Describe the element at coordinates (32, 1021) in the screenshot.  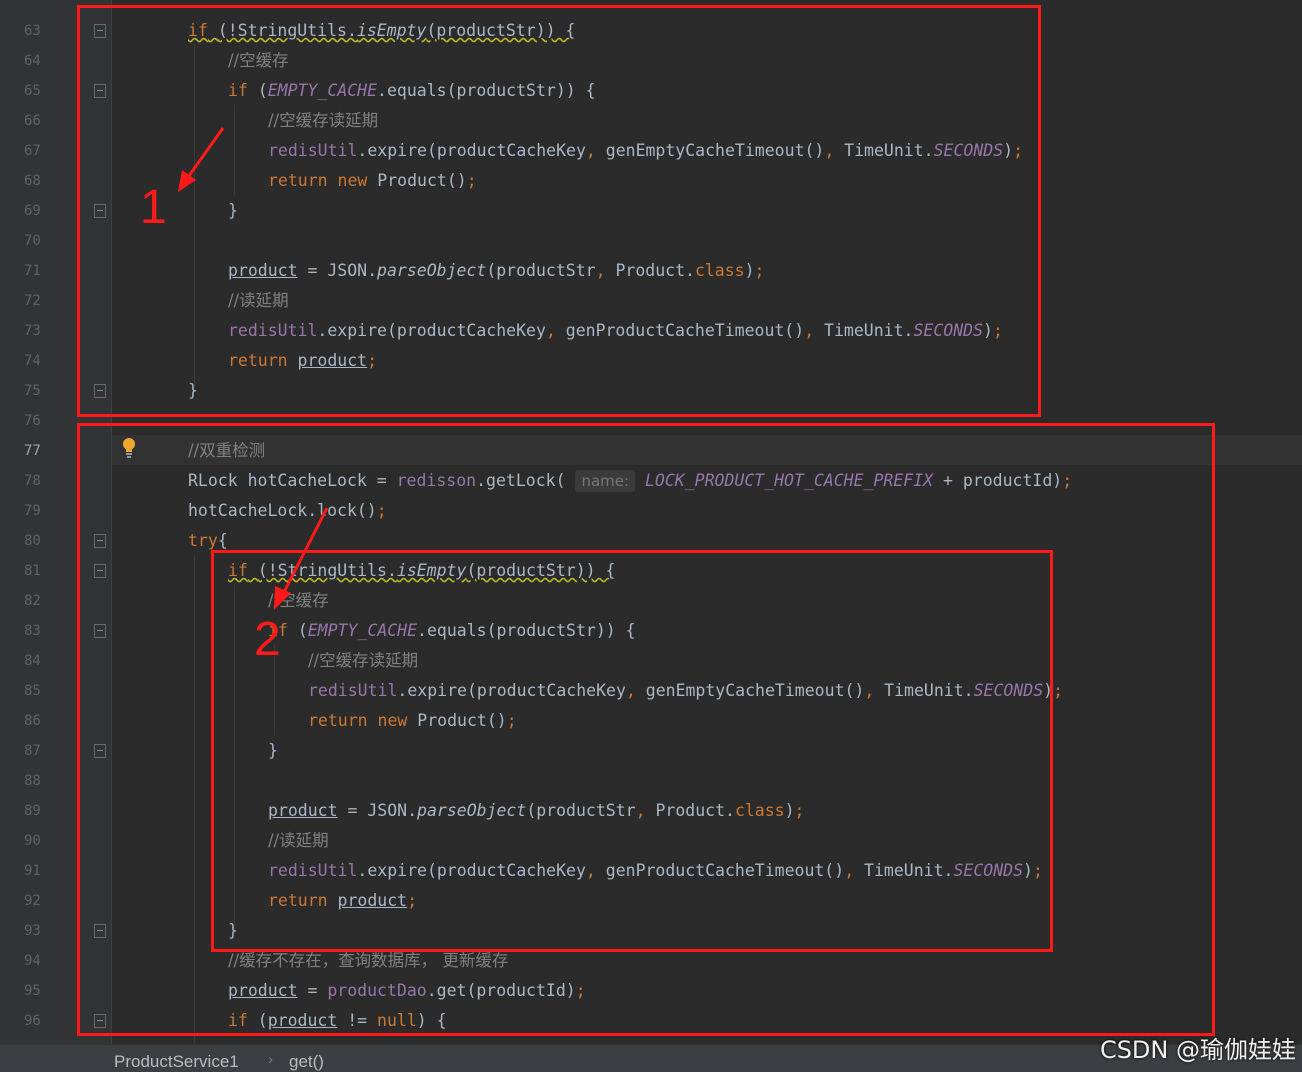
I see `line-number: 96` at that location.